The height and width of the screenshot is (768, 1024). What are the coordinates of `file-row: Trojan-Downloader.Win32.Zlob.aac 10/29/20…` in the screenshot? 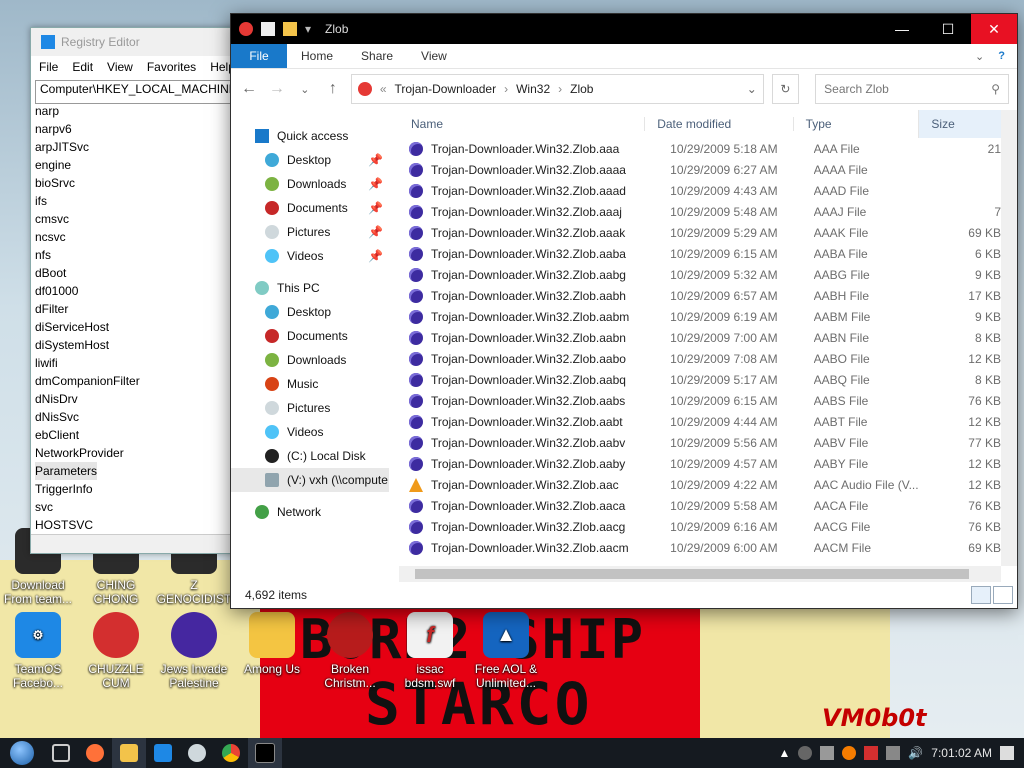 It's located at (700, 484).